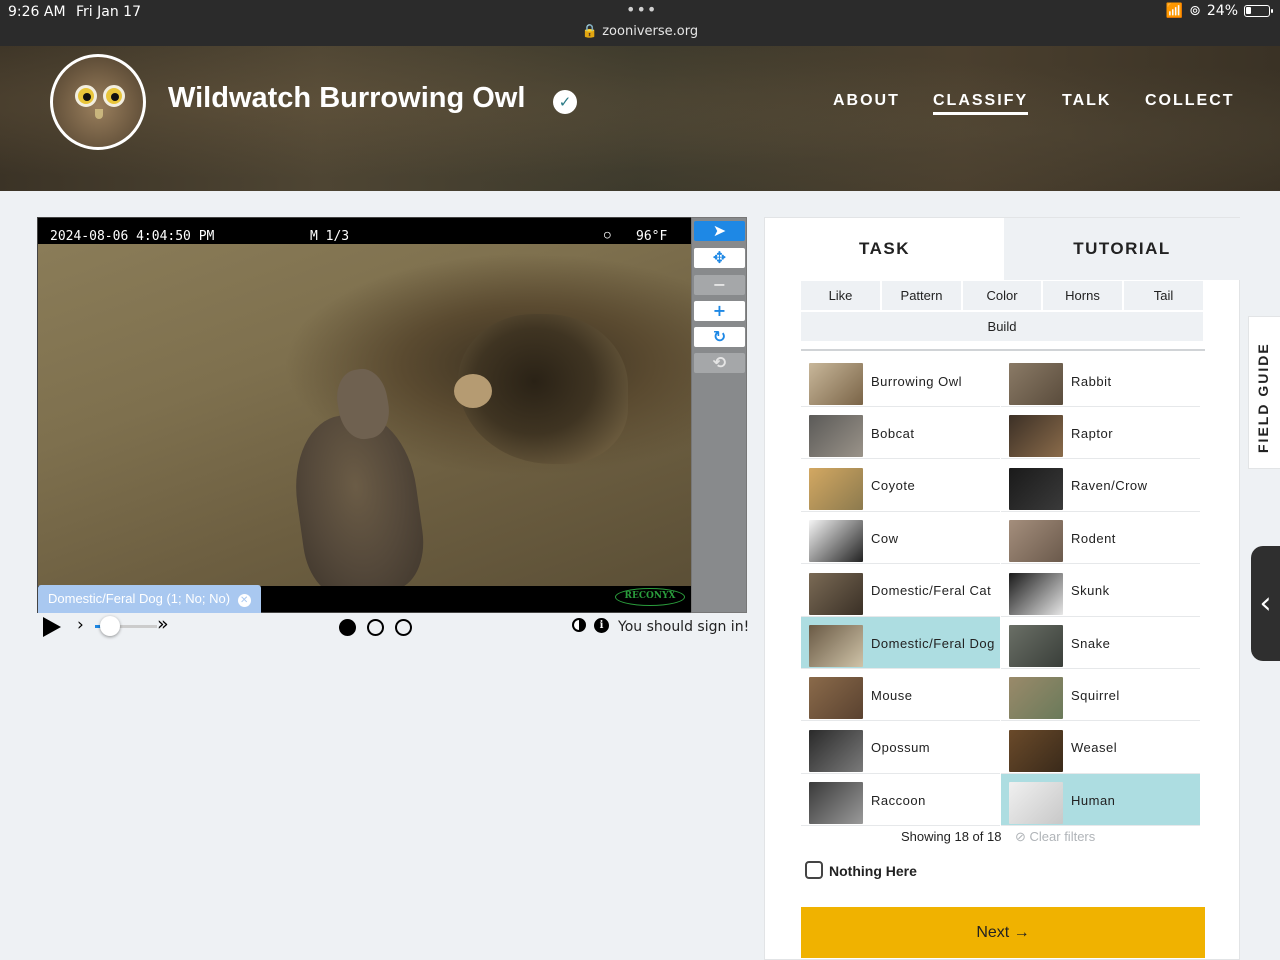 This screenshot has height=960, width=1280. What do you see at coordinates (866, 101) in the screenshot?
I see `nav-about: ABOUT` at bounding box center [866, 101].